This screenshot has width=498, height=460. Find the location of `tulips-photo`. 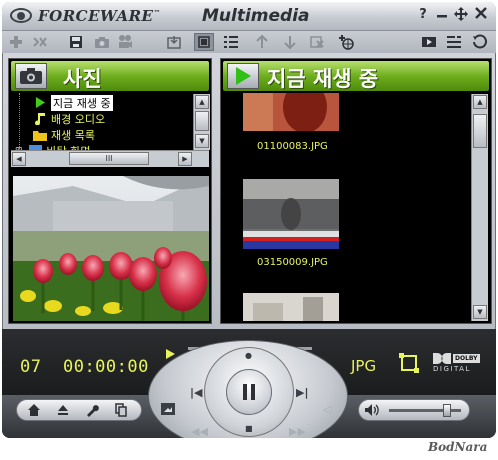

tulips-photo is located at coordinates (111, 248).